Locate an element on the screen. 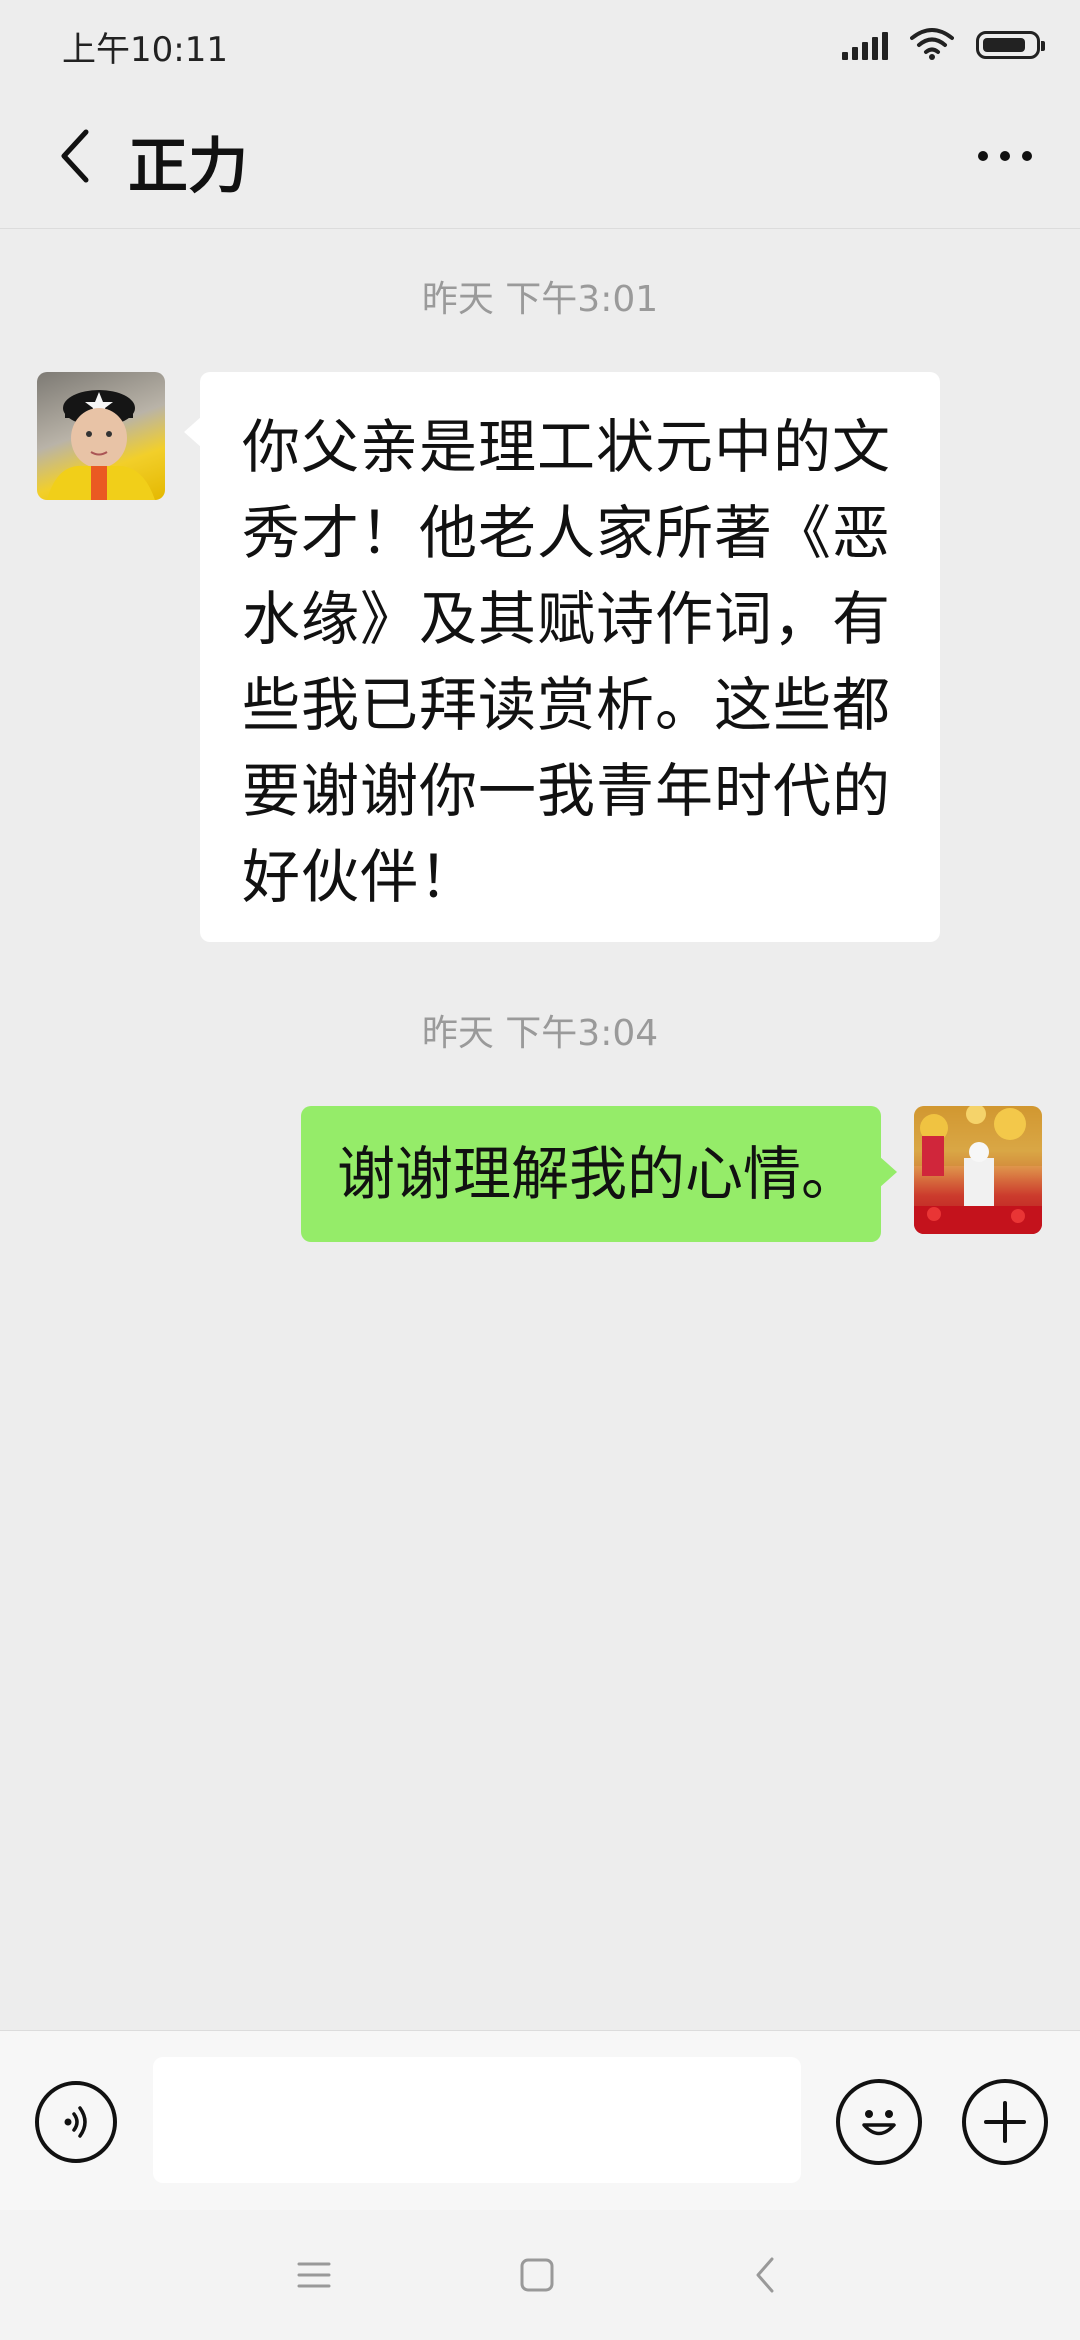 This screenshot has height=2340, width=1080. system-navigation-bar is located at coordinates (540, 2275).